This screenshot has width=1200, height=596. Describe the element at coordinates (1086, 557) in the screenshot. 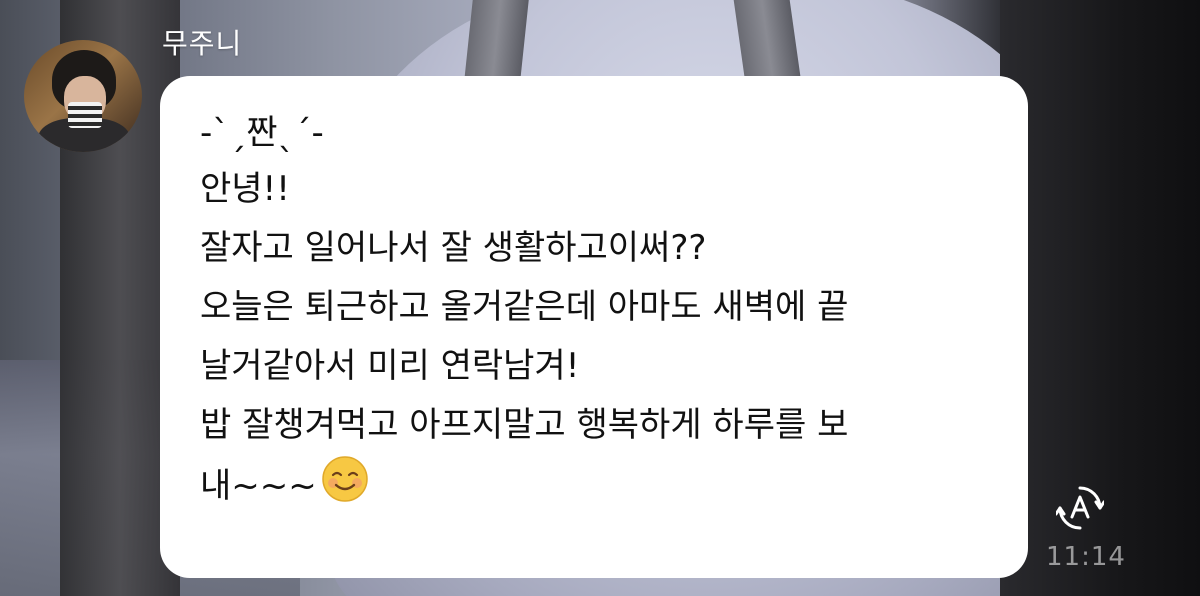

I see `message-timestamp: 11:14` at that location.